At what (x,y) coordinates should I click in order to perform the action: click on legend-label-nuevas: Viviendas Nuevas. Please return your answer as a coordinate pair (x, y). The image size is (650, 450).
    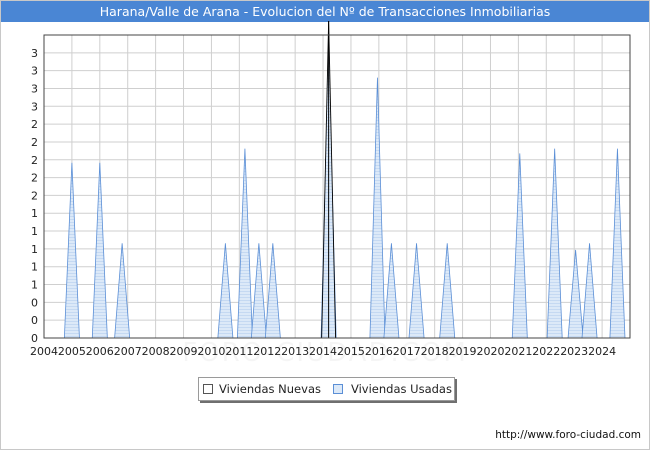
    Looking at the image, I should click on (270, 389).